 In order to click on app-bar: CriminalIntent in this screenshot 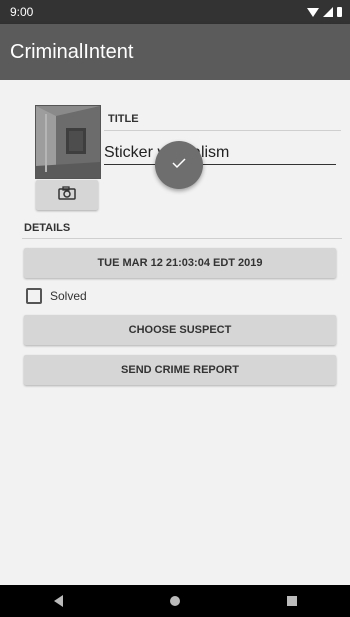, I will do `click(175, 52)`.